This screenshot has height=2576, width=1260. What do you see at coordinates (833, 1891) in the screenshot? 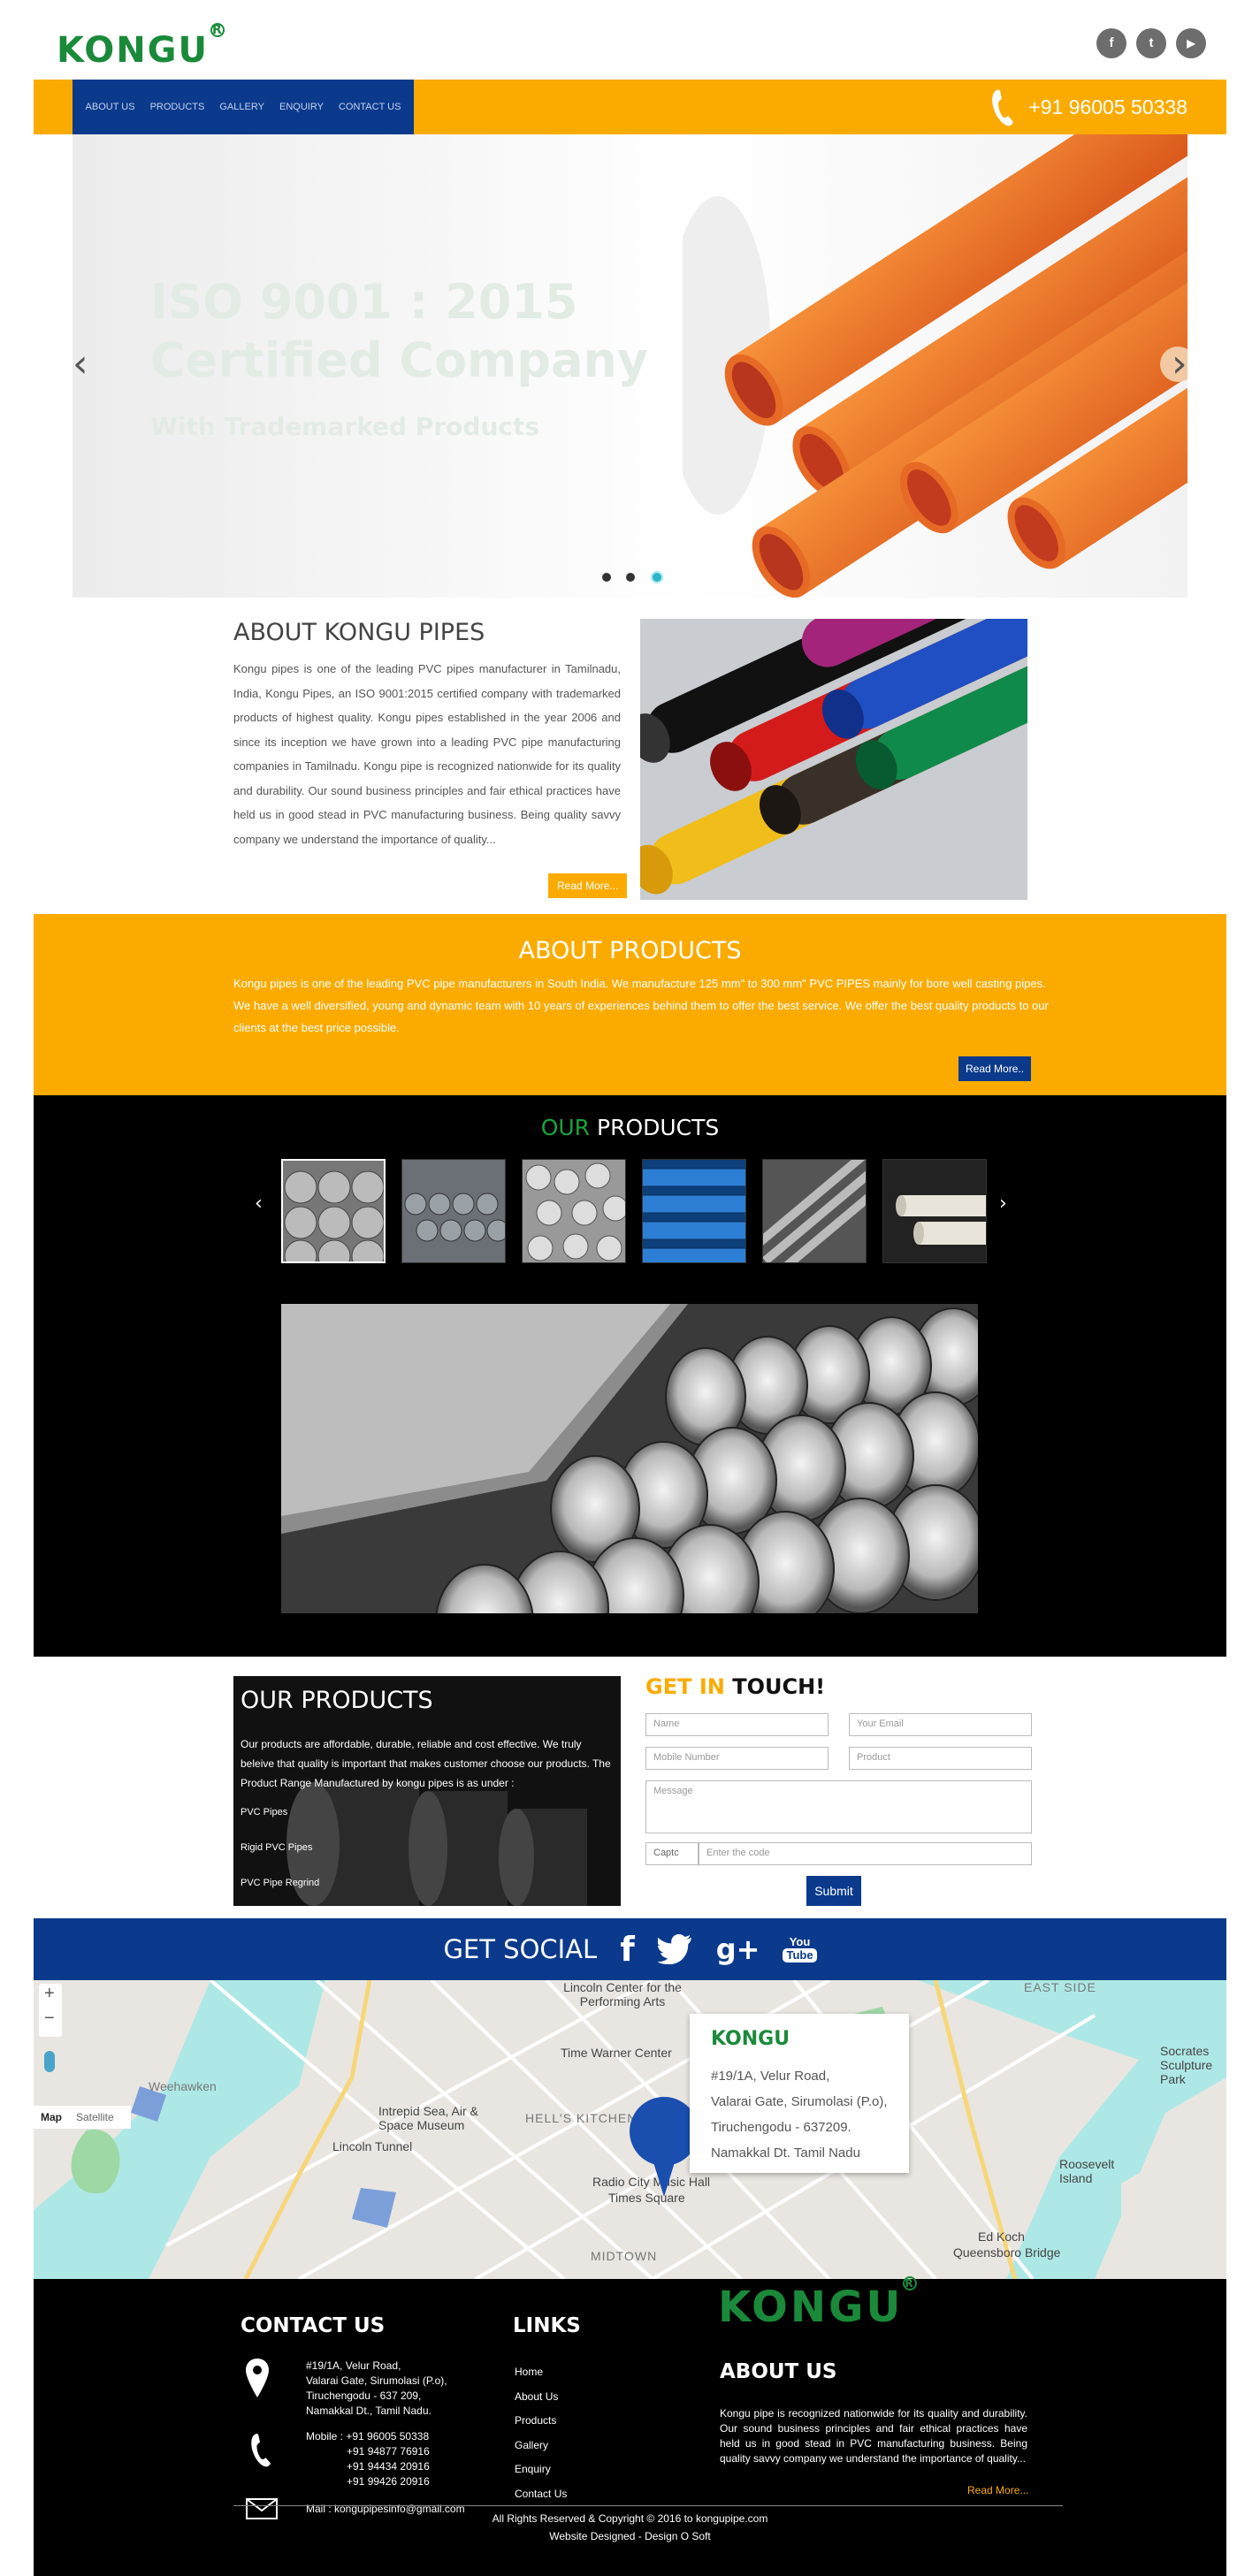
I see `submit-button: Submit` at bounding box center [833, 1891].